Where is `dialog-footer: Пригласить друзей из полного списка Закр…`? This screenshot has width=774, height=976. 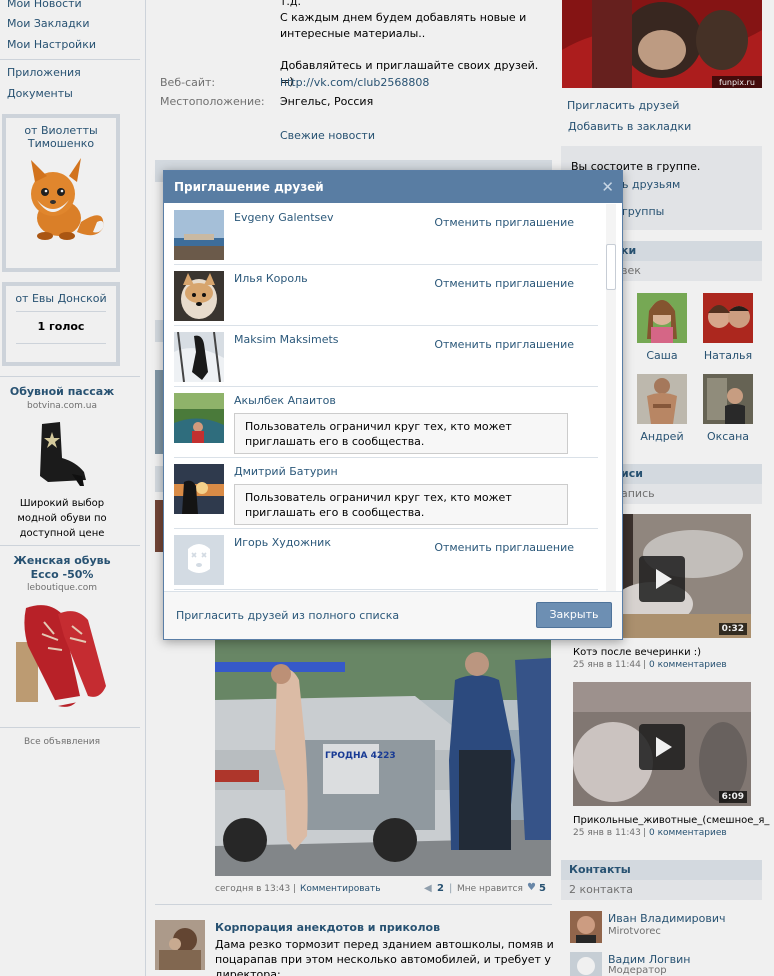 dialog-footer: Пригласить друзей из полного списка Закр… is located at coordinates (393, 615).